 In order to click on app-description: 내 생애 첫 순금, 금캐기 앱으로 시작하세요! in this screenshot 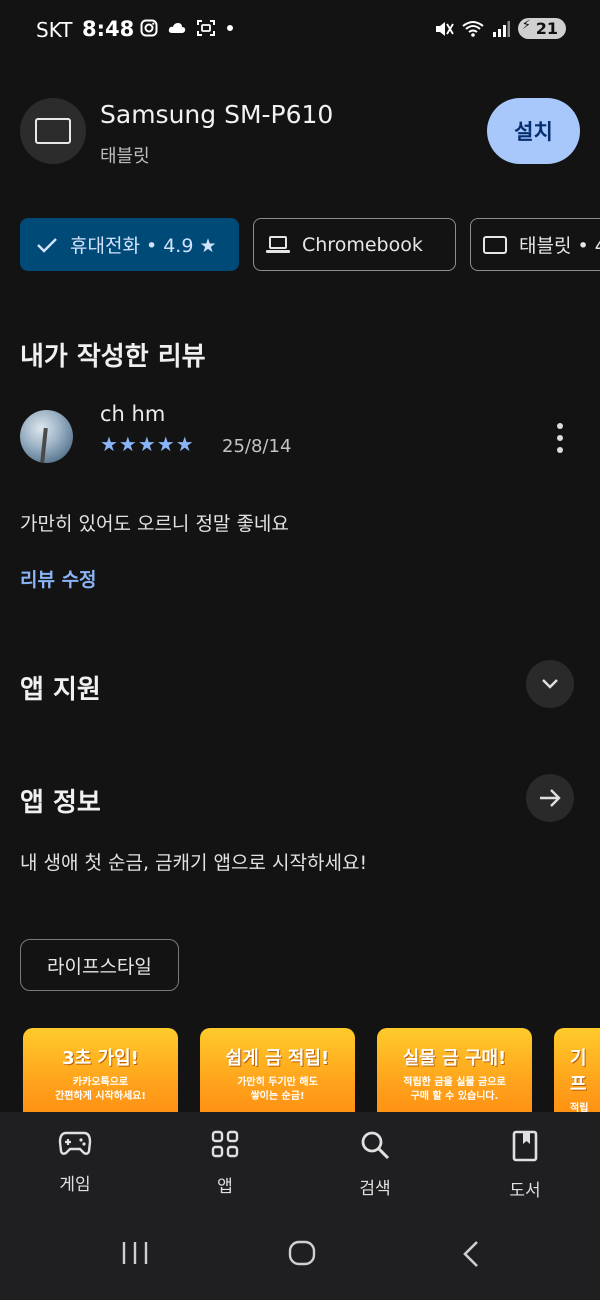, I will do `click(194, 863)`.